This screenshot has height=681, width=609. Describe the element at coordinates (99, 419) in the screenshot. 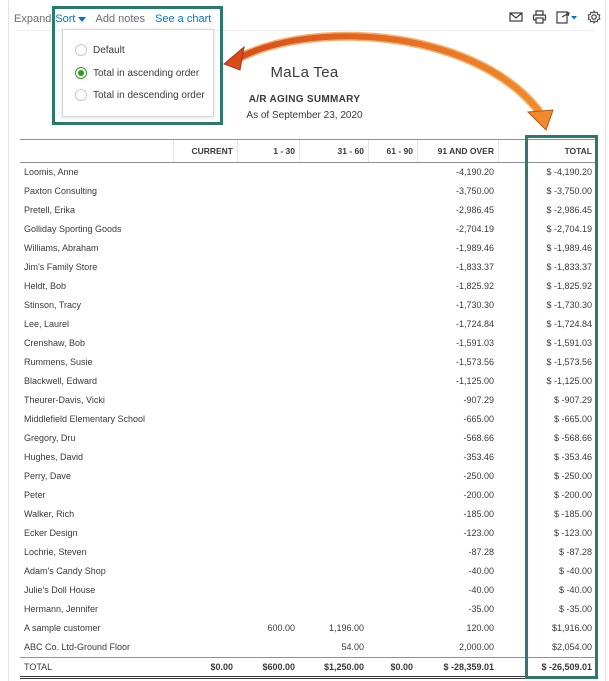

I see `customer-name: Middlefield Elementary School` at that location.